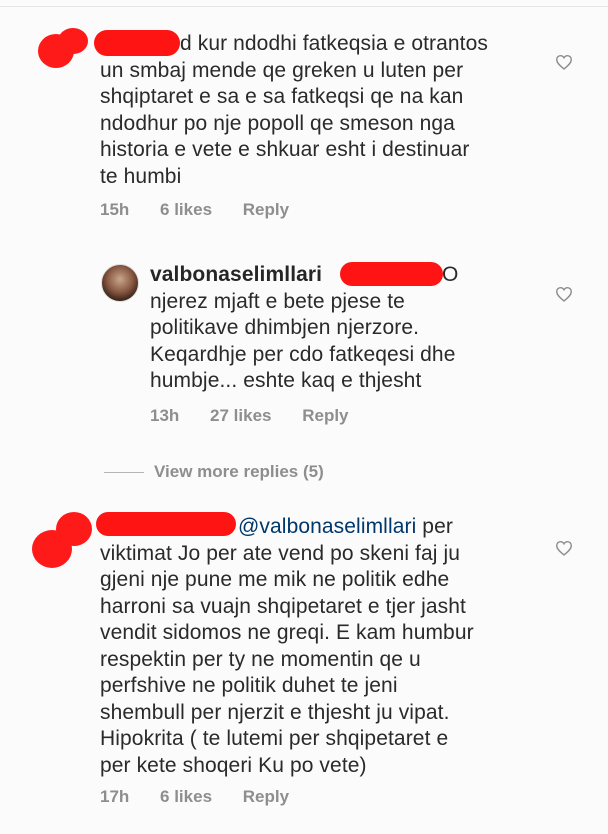 The image size is (608, 834). What do you see at coordinates (334, 43) in the screenshot?
I see `comment-line: d kur ndodhi fatkeqsia e otrantos` at bounding box center [334, 43].